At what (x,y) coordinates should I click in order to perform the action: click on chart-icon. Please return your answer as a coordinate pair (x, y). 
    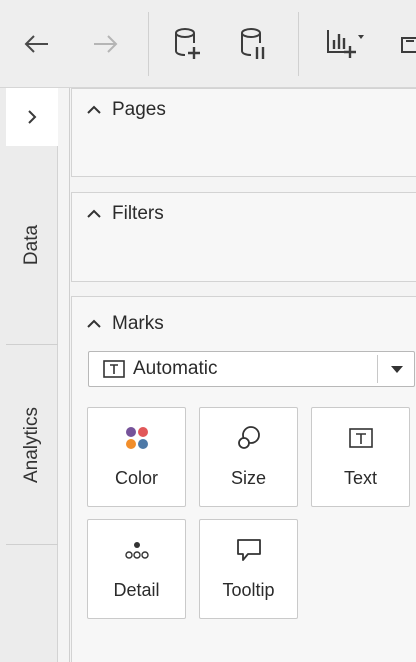
    Looking at the image, I should click on (408, 45).